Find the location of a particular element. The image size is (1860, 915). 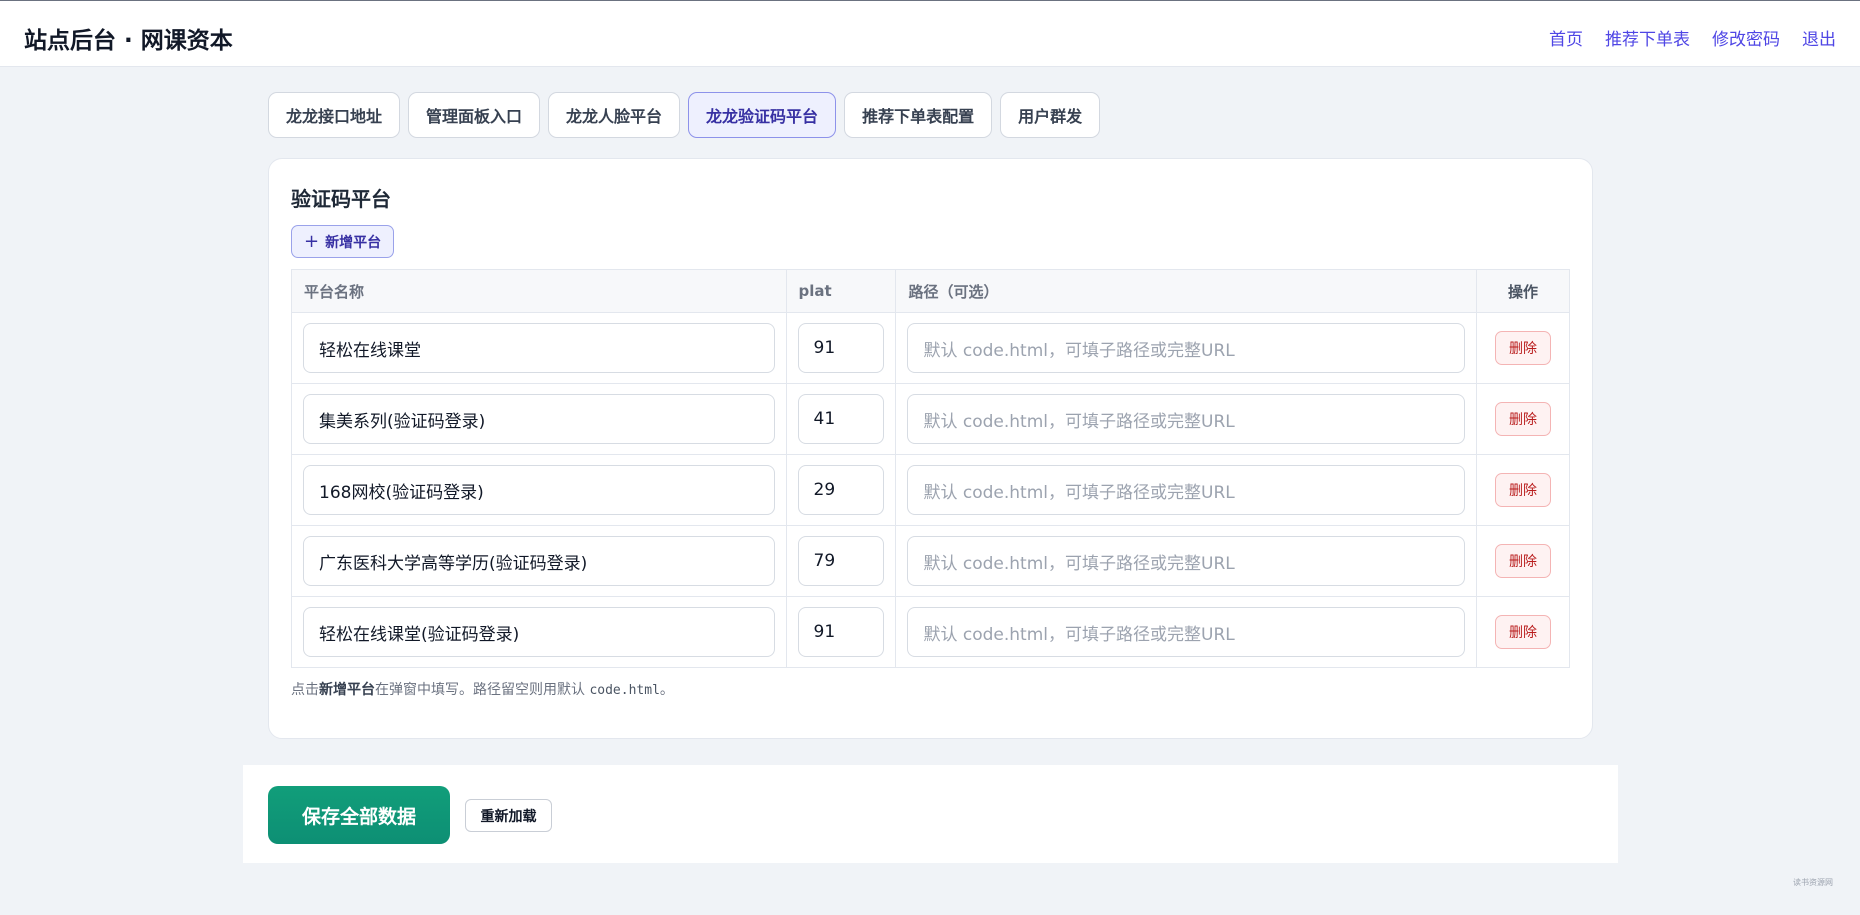

site-title: 站点后台 · 网课资本 is located at coordinates (128, 41).